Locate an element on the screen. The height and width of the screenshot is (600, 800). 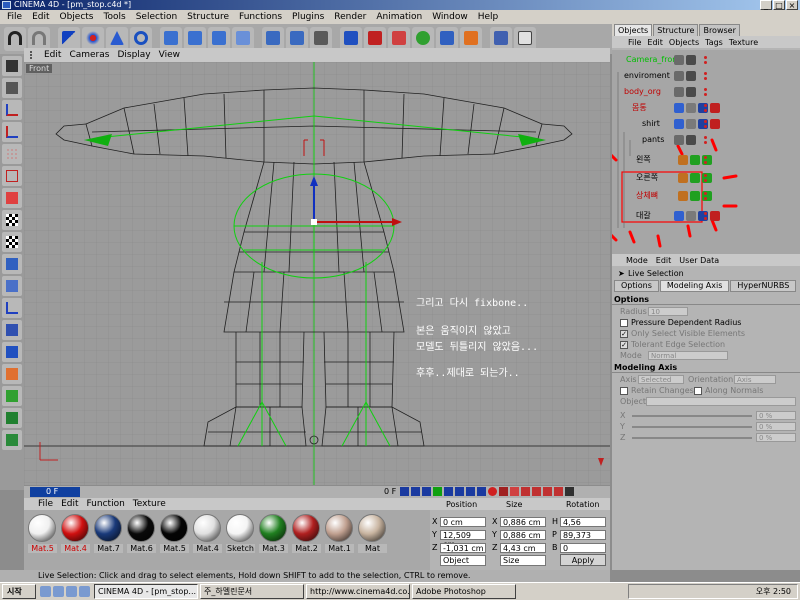
y-value-field: 0 % is located at coordinates (776, 426).